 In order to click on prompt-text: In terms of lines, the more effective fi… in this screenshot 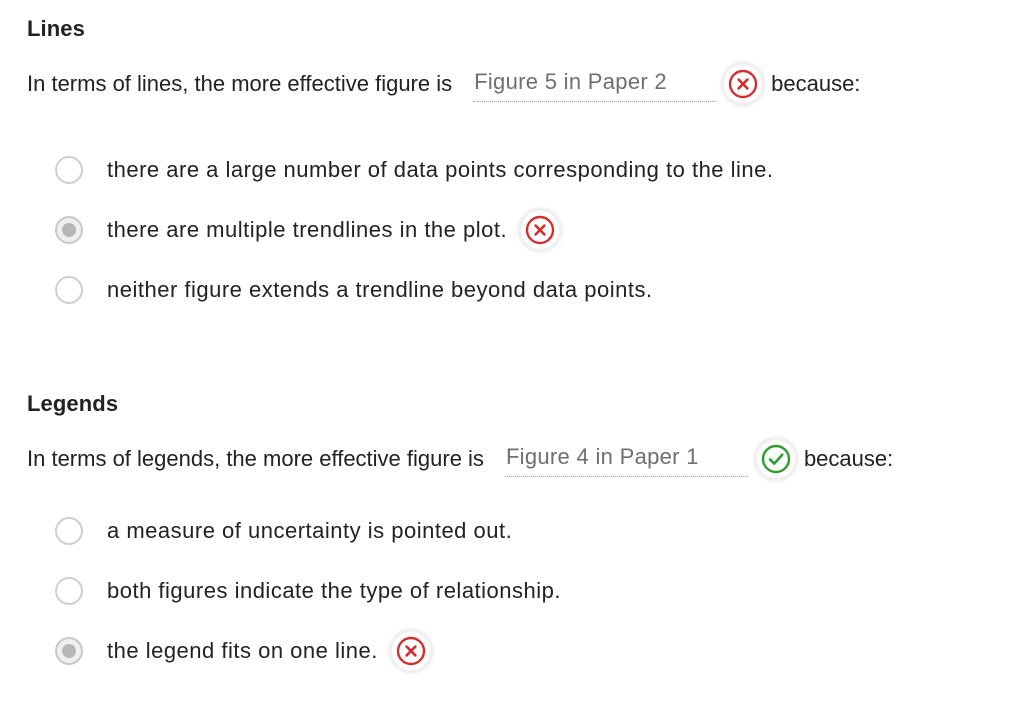, I will do `click(240, 83)`.